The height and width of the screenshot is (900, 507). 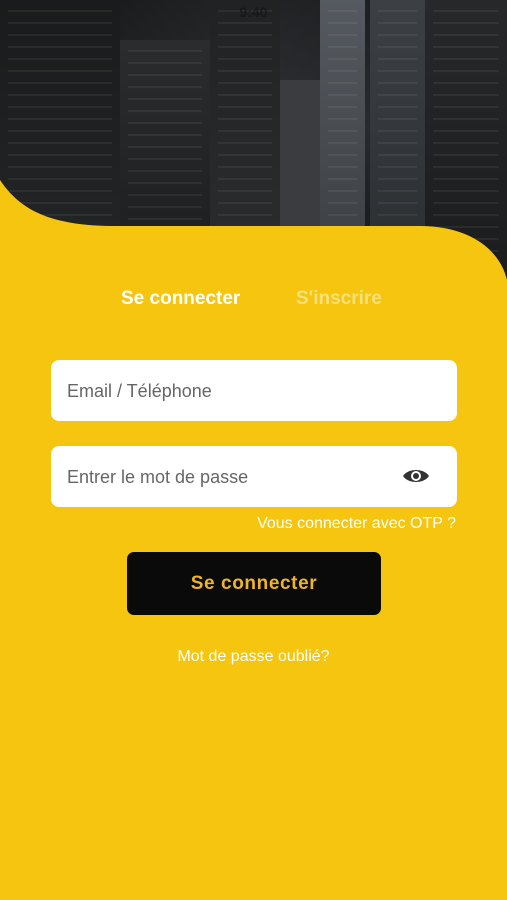 What do you see at coordinates (254, 583) in the screenshot?
I see `login-button: Se connecter` at bounding box center [254, 583].